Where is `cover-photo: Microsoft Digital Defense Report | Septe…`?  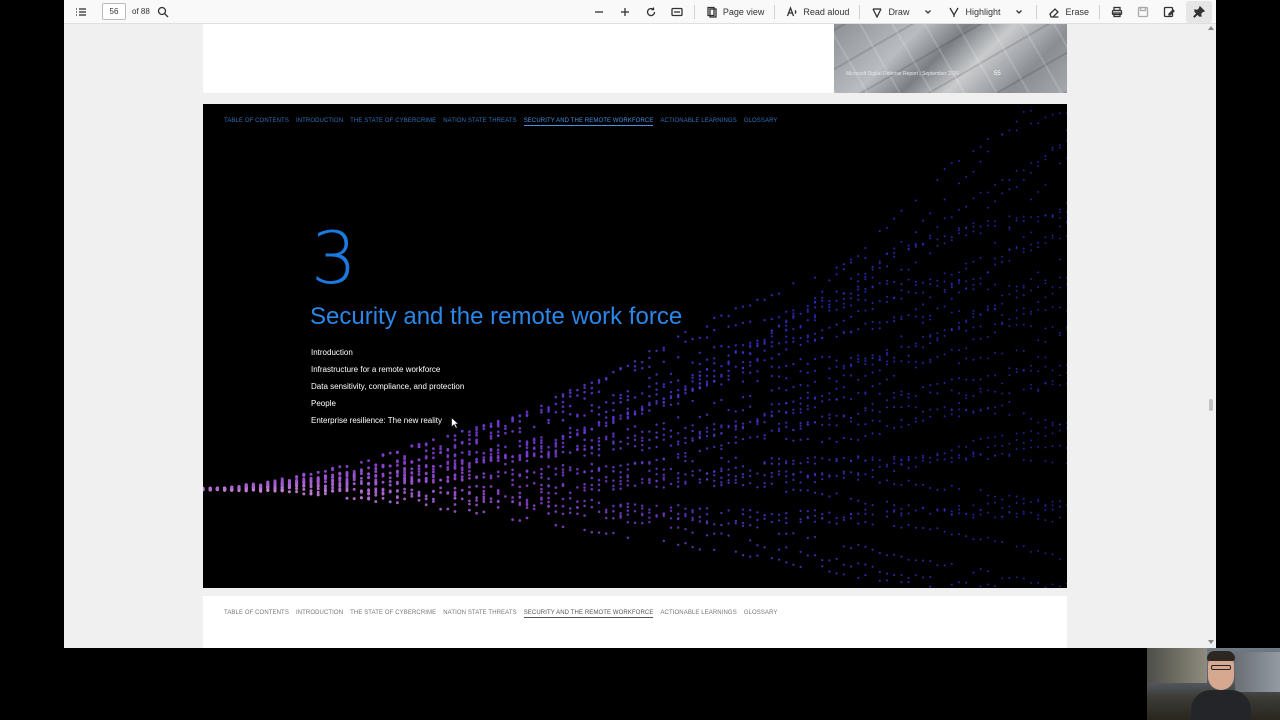
cover-photo: Microsoft Digital Defense Report | Septe… is located at coordinates (950, 58).